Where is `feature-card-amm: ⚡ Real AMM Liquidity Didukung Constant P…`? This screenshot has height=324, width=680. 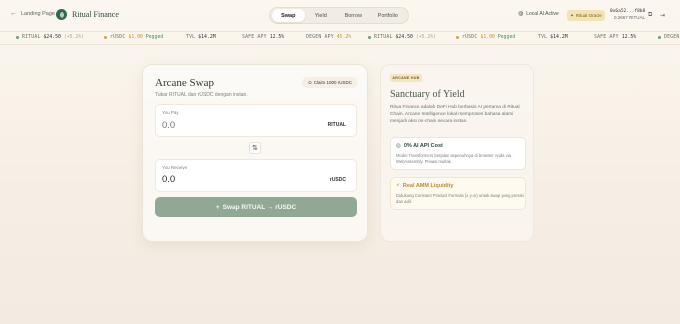 feature-card-amm: ⚡ Real AMM Liquidity Didukung Constant P… is located at coordinates (458, 193).